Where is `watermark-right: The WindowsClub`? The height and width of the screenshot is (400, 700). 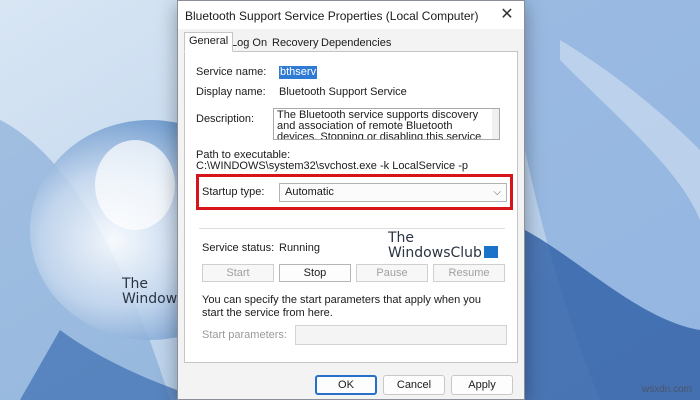 watermark-right: The WindowsClub is located at coordinates (443, 246).